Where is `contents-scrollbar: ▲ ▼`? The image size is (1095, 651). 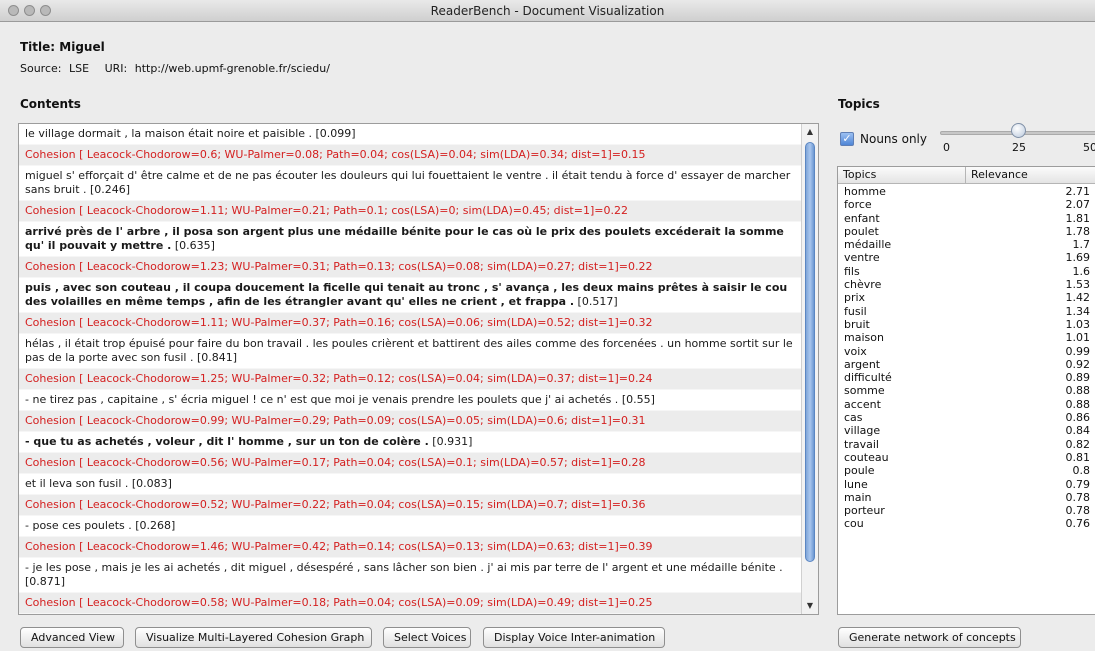
contents-scrollbar: ▲ ▼ is located at coordinates (809, 369).